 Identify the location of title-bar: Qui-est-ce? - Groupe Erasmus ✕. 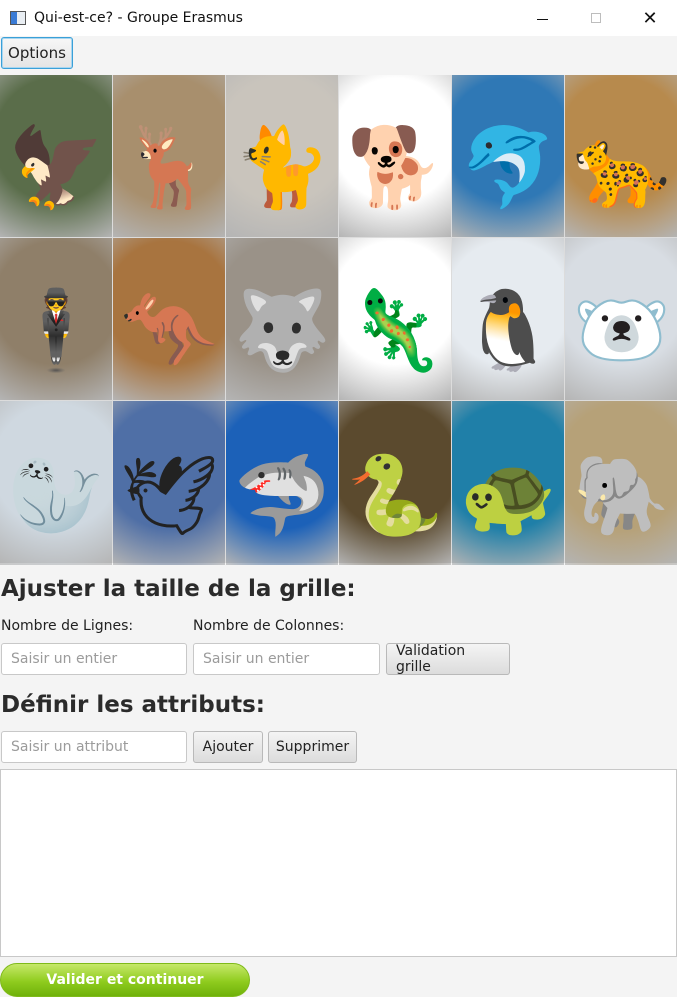
(338, 18).